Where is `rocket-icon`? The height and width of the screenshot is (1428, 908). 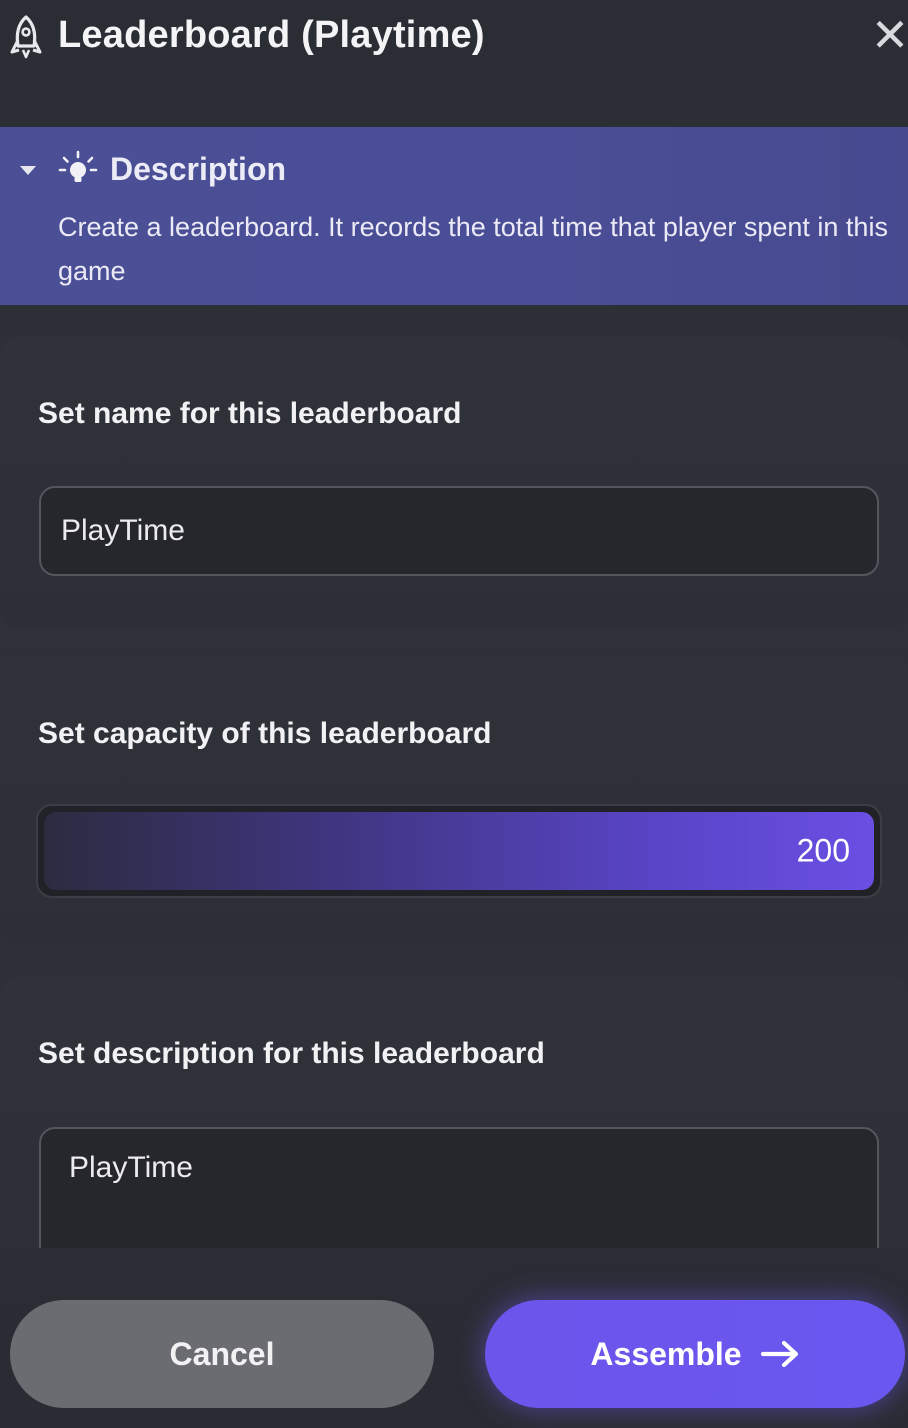
rocket-icon is located at coordinates (26, 37).